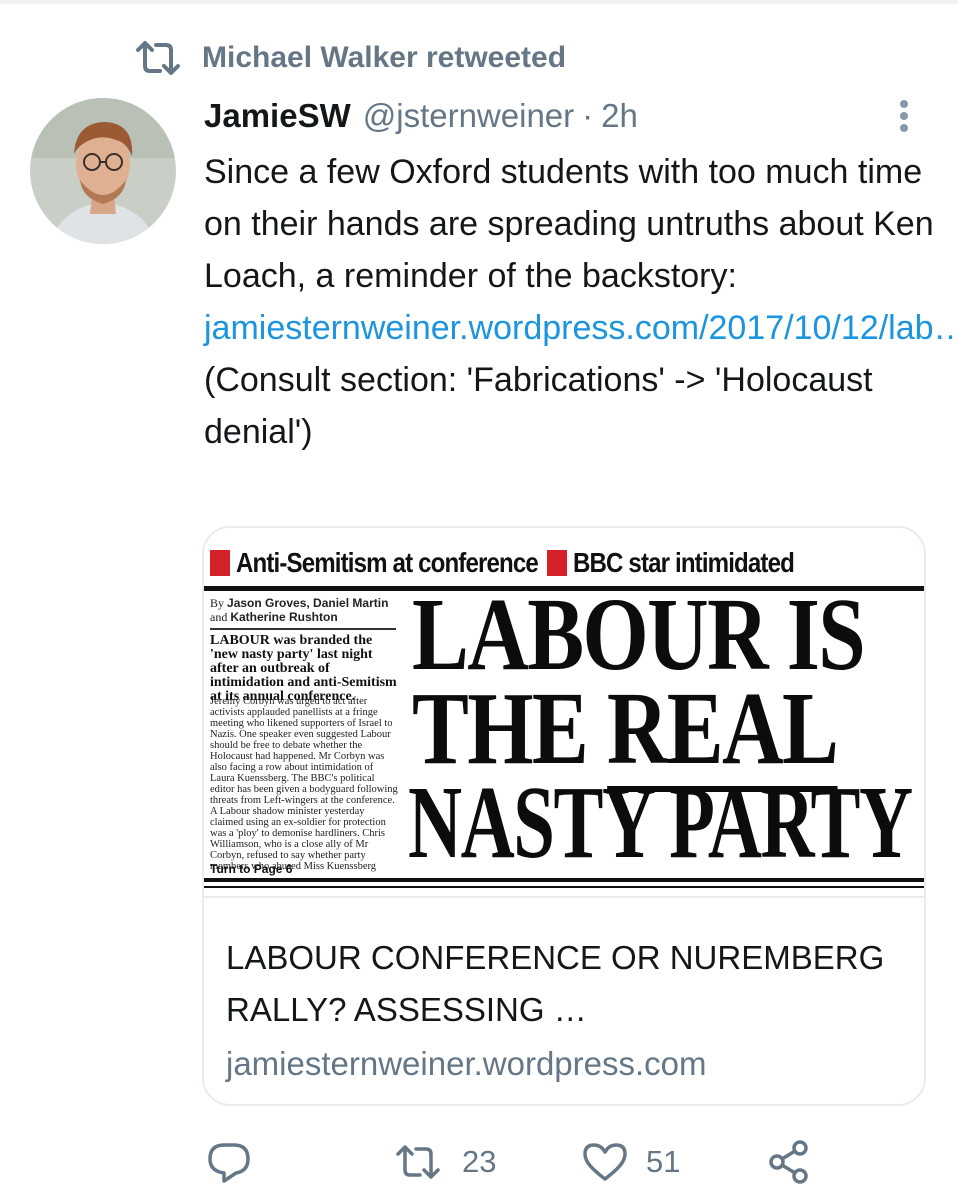 This screenshot has width=958, height=1200. Describe the element at coordinates (277, 116) in the screenshot. I see `display-name: JamieSW` at that location.